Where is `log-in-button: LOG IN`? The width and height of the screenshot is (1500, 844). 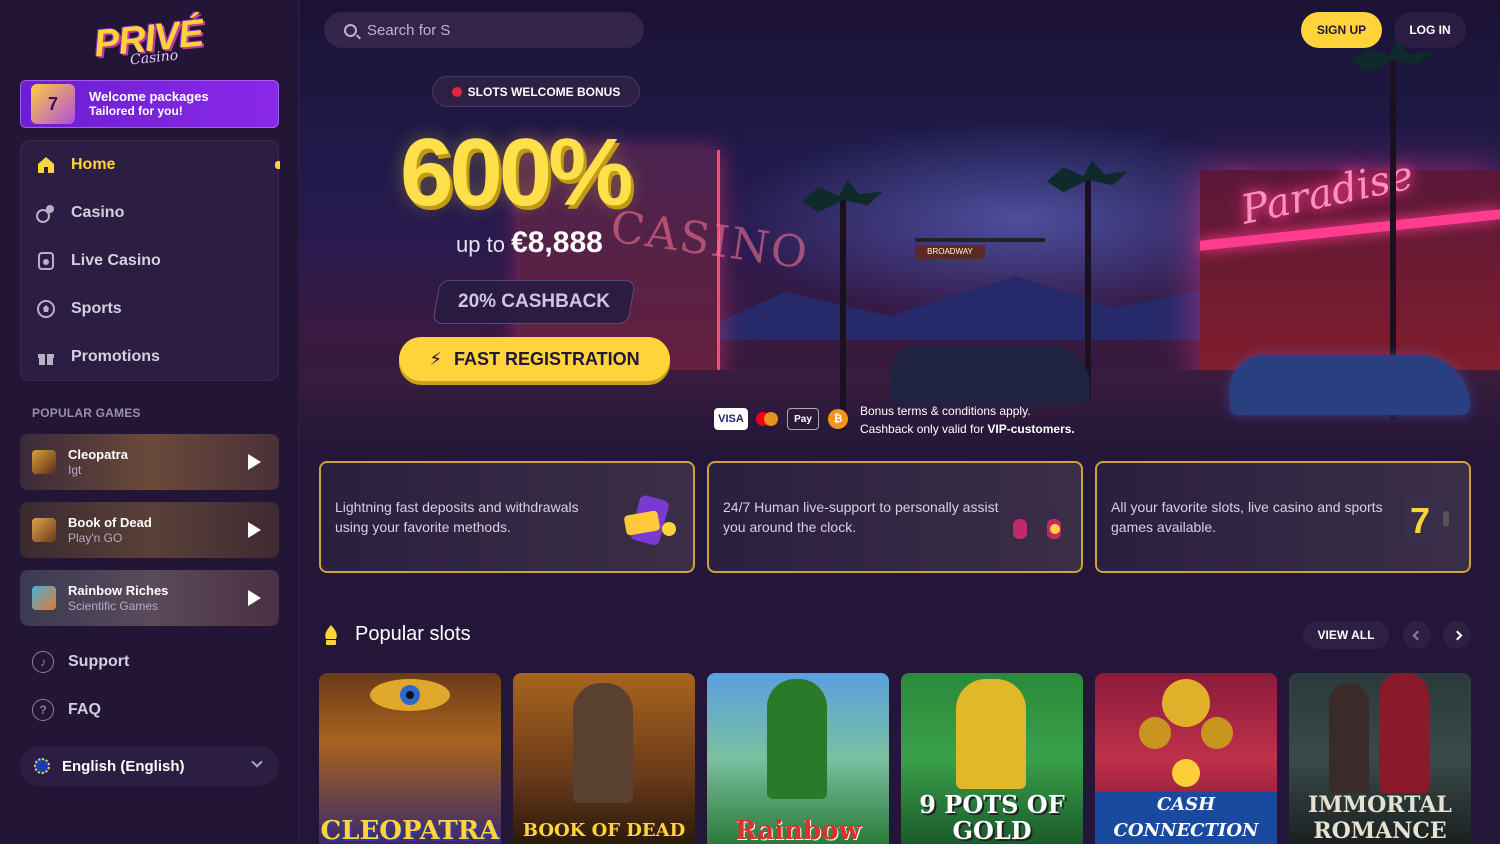 log-in-button: LOG IN is located at coordinates (1430, 30).